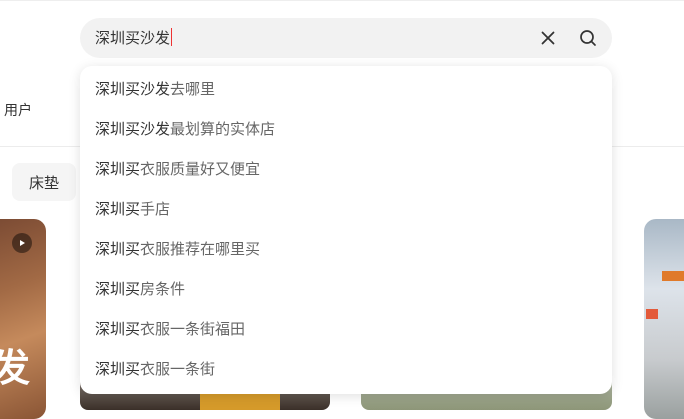 The height and width of the screenshot is (419, 684). I want to click on suggestion-item: 深圳买衣服质量好又便宜, so click(177, 169).